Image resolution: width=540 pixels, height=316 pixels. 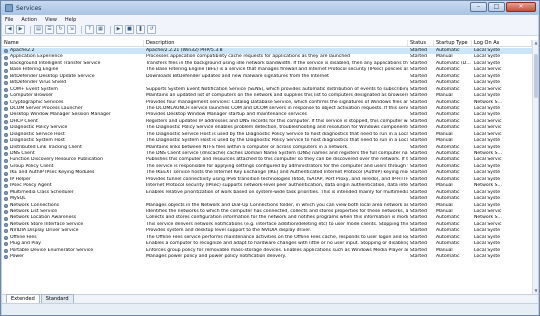 I want to click on pause-service-icon: ❚, so click(x=140, y=29).